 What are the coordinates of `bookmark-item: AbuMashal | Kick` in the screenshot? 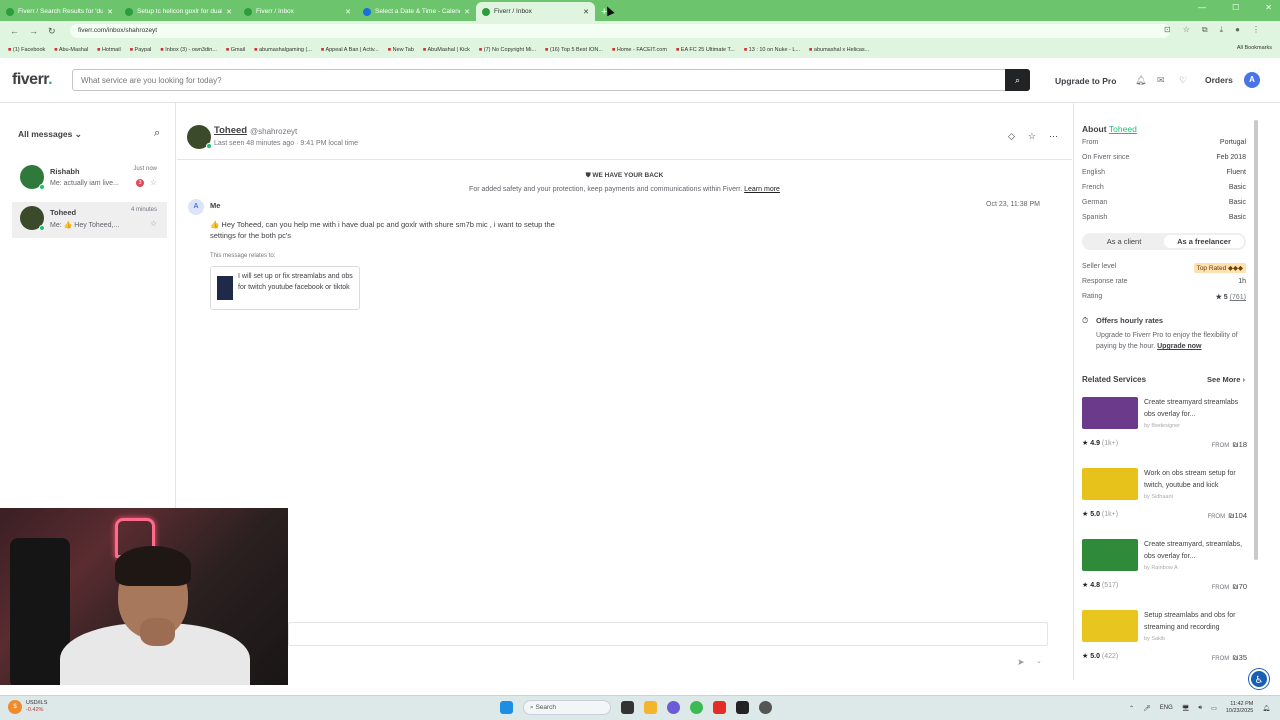 It's located at (446, 50).